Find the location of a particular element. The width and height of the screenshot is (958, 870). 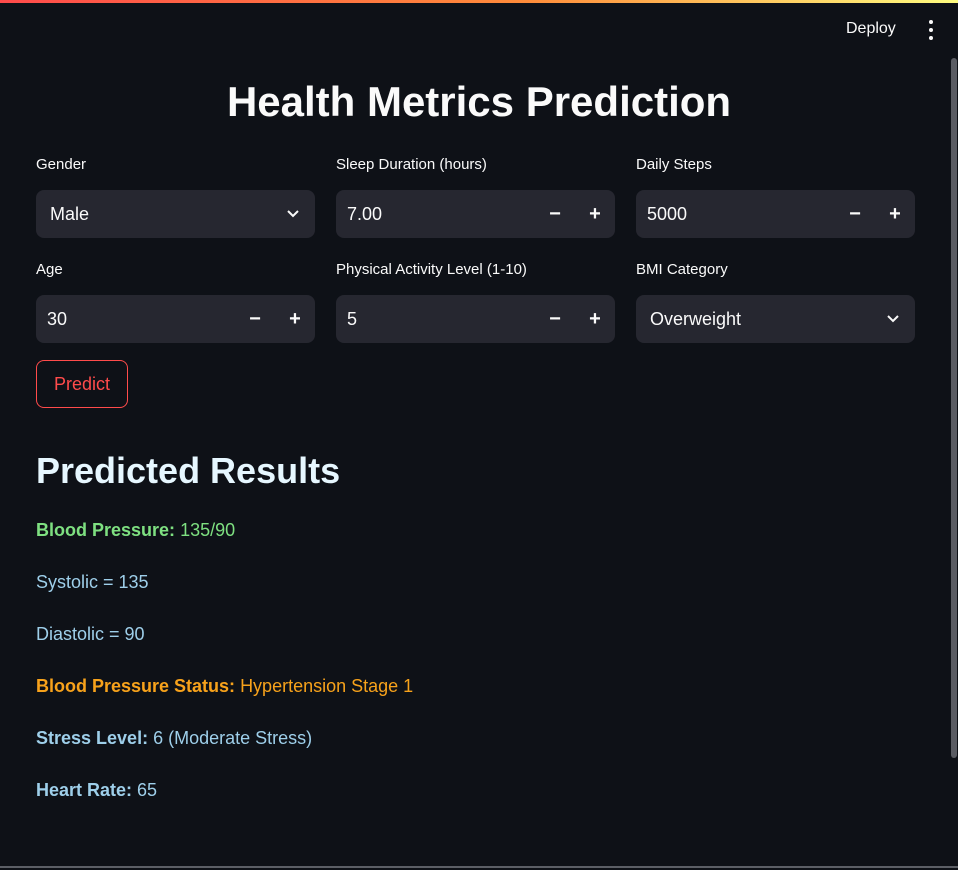

stress-level-value: 6 (Moderate Stress) is located at coordinates (233, 738).